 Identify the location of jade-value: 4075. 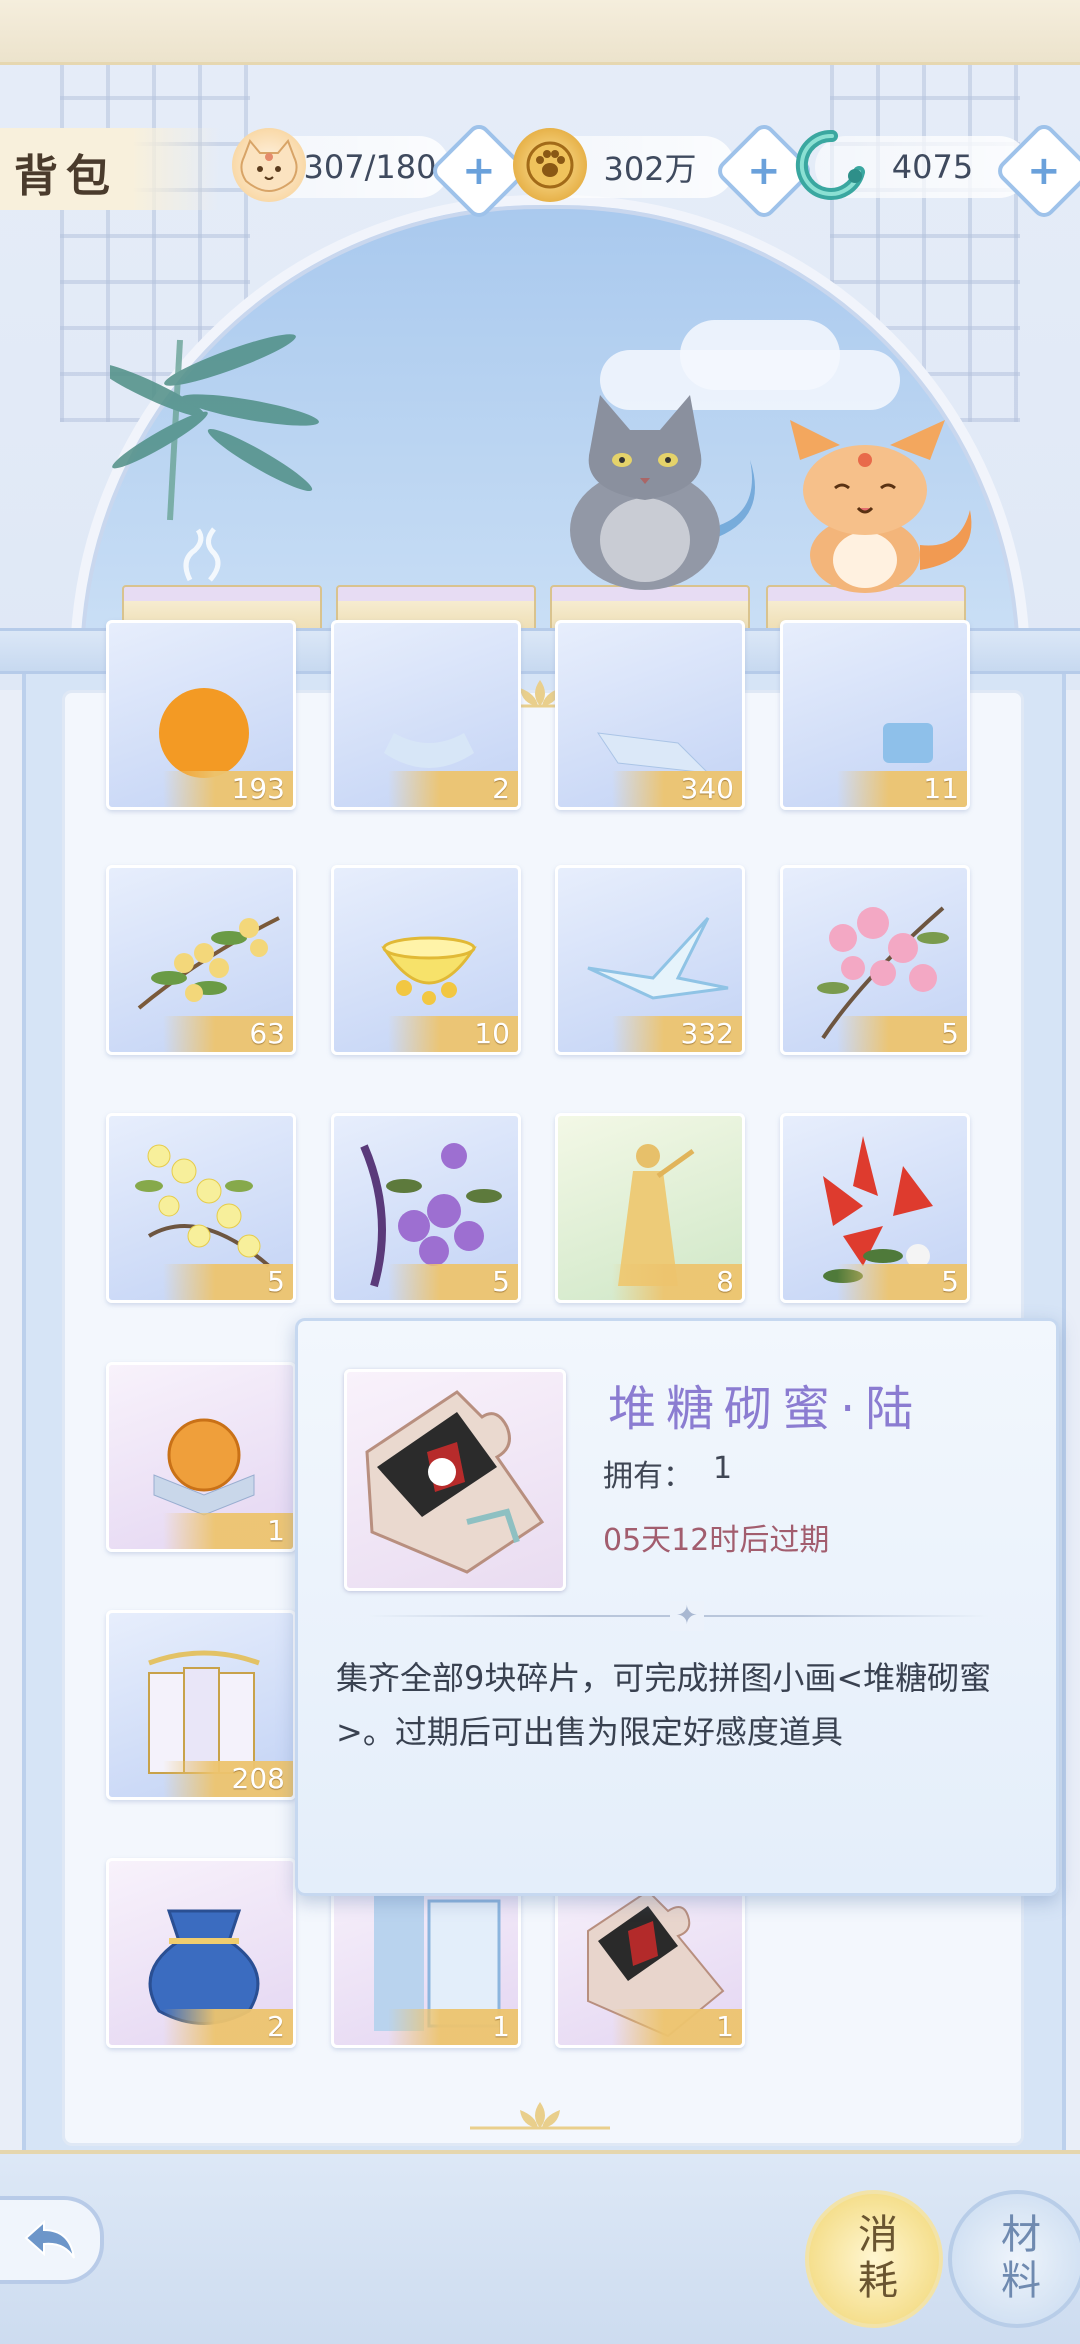
(932, 167).